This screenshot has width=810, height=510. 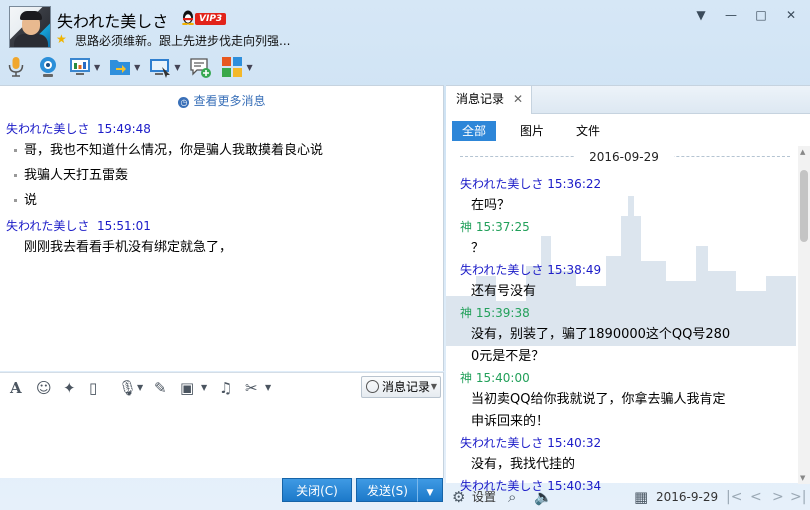 What do you see at coordinates (601, 334) in the screenshot?
I see `history-message-line: 没有，别装了，骗了1890000这个QQ号280` at bounding box center [601, 334].